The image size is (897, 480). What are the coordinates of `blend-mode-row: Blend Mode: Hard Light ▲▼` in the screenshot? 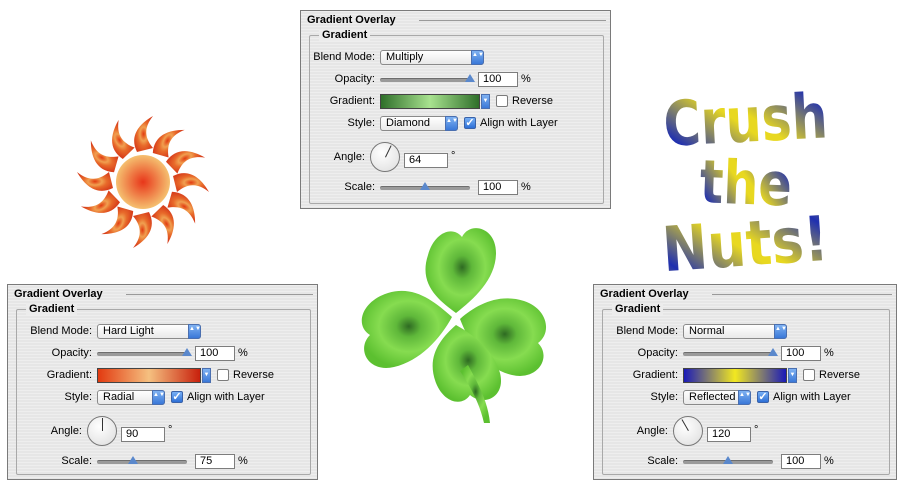 It's located at (109, 331).